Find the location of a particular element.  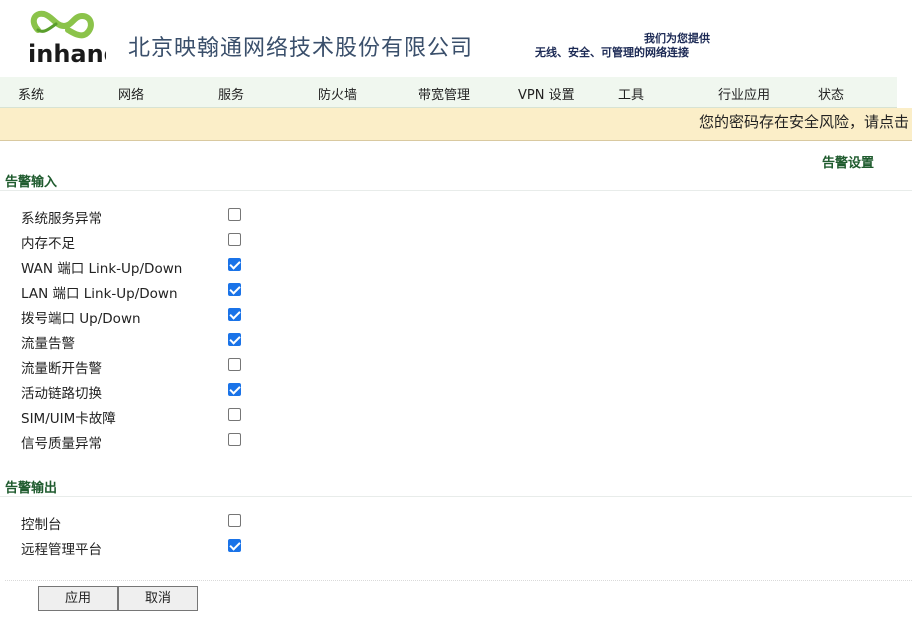

main-nav: 系统 网络 服务 防火墙 带宽管理 VPN 设置 工具 行业应用 状态 is located at coordinates (448, 92).